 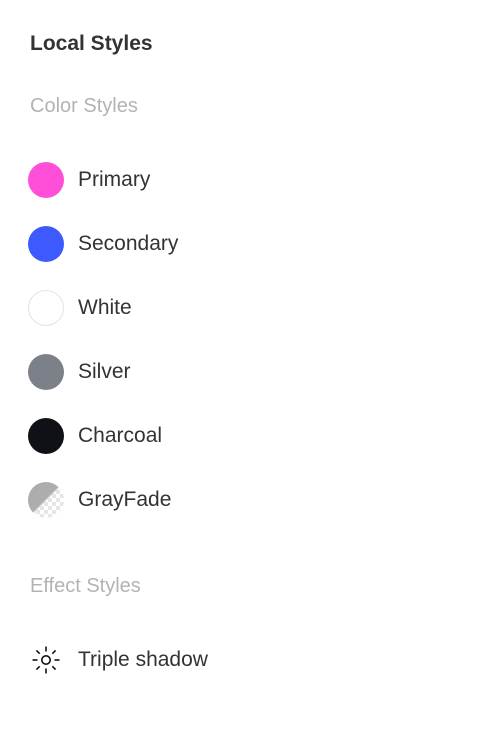 I want to click on color-style-primary: Primary, so click(x=238, y=180).